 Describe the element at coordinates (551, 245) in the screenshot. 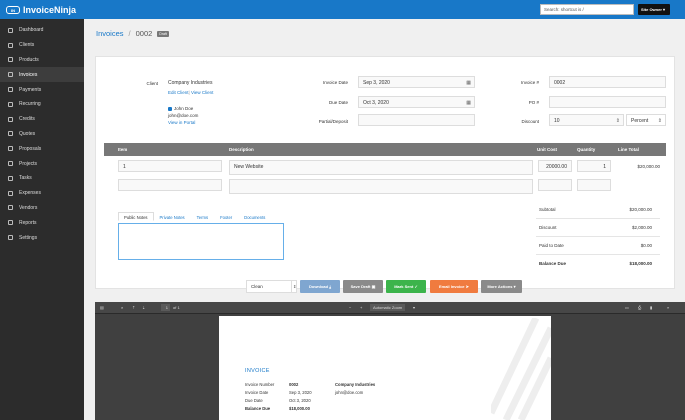

I see `paid-to-date-label: Paid to Date` at that location.